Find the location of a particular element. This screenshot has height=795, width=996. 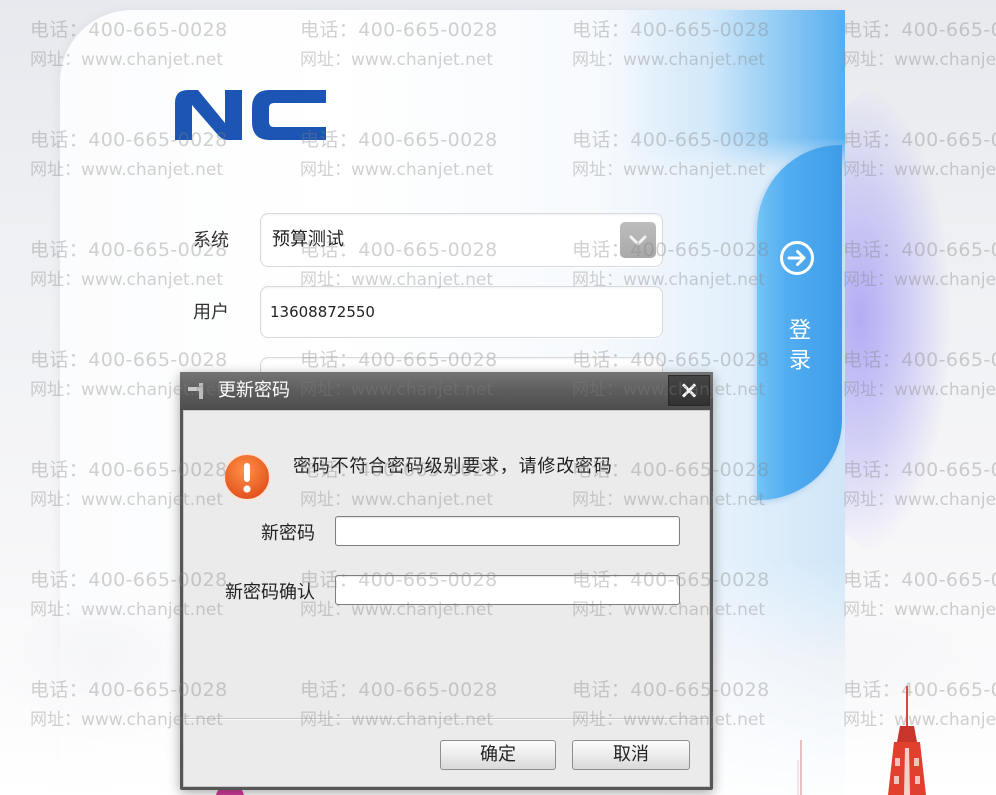

new-password-label: 新密码 is located at coordinates (288, 533).